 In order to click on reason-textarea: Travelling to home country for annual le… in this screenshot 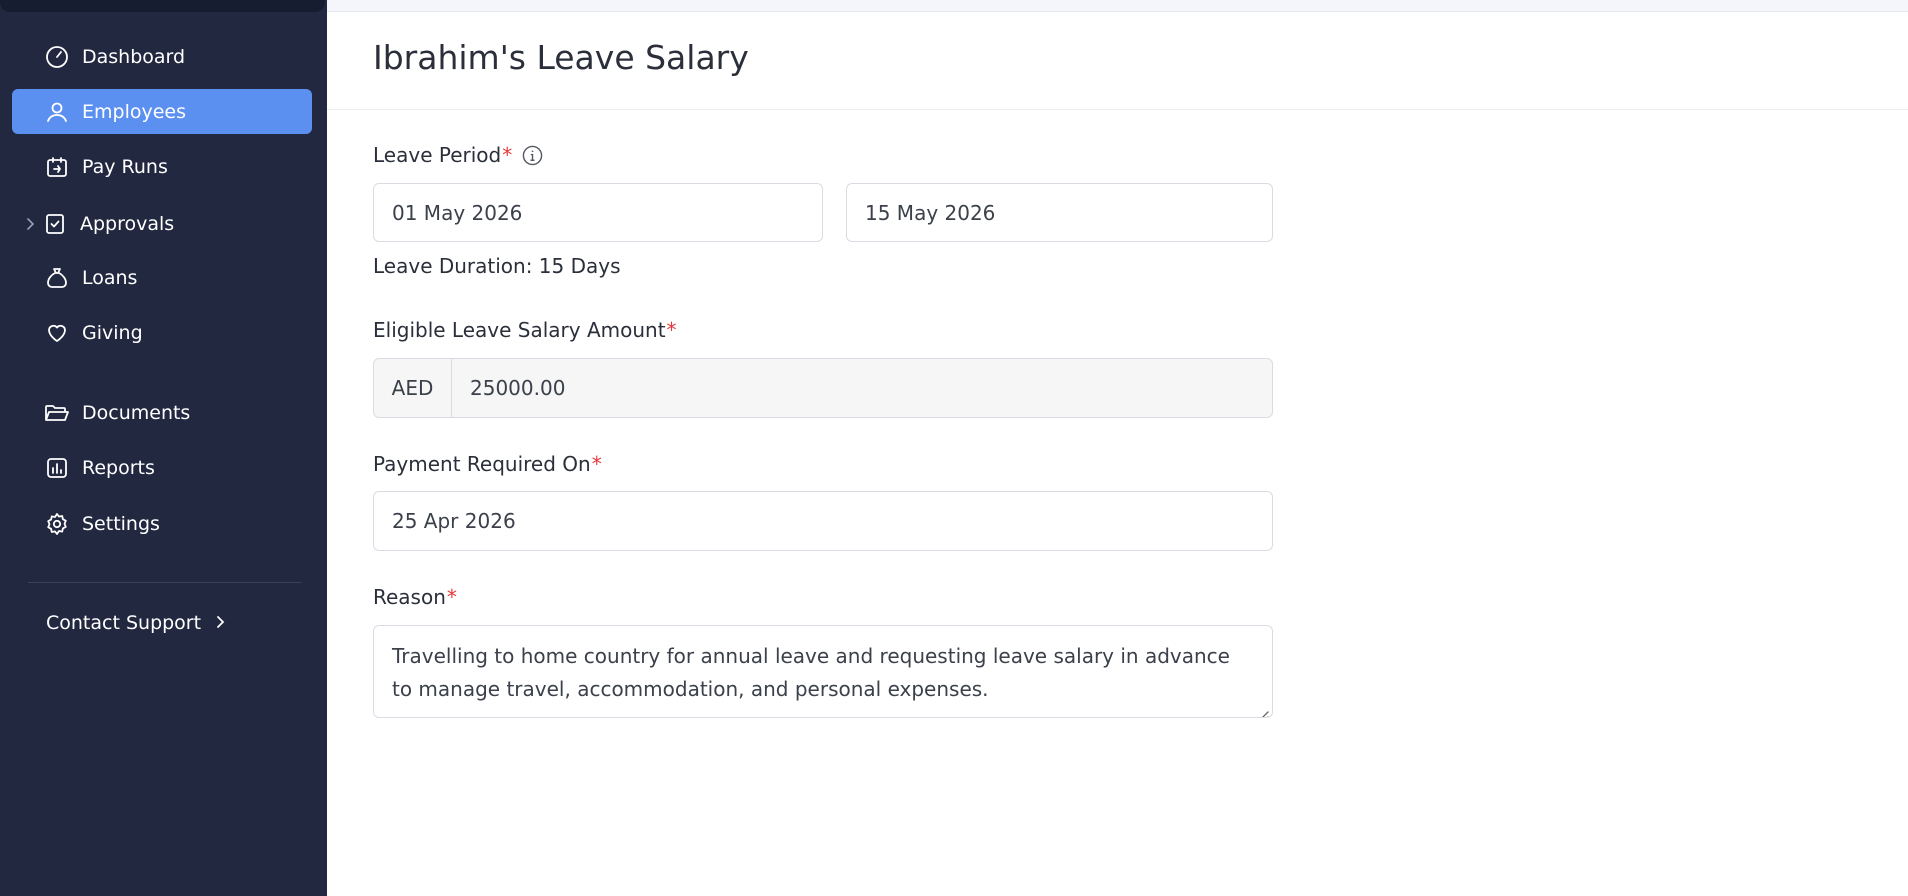, I will do `click(823, 671)`.